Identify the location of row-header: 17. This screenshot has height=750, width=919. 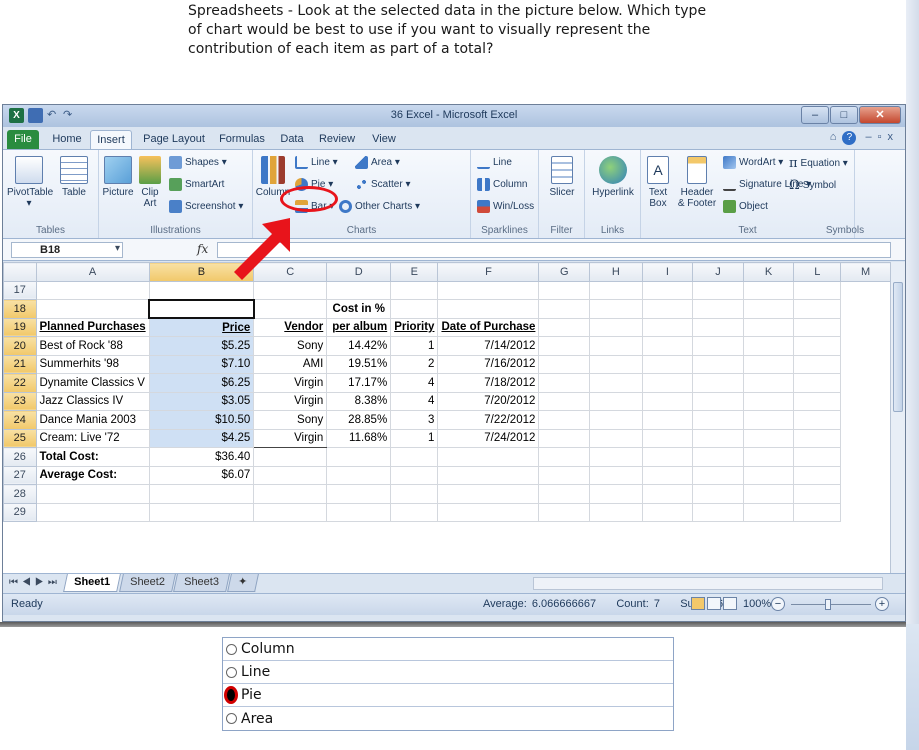
(20, 290).